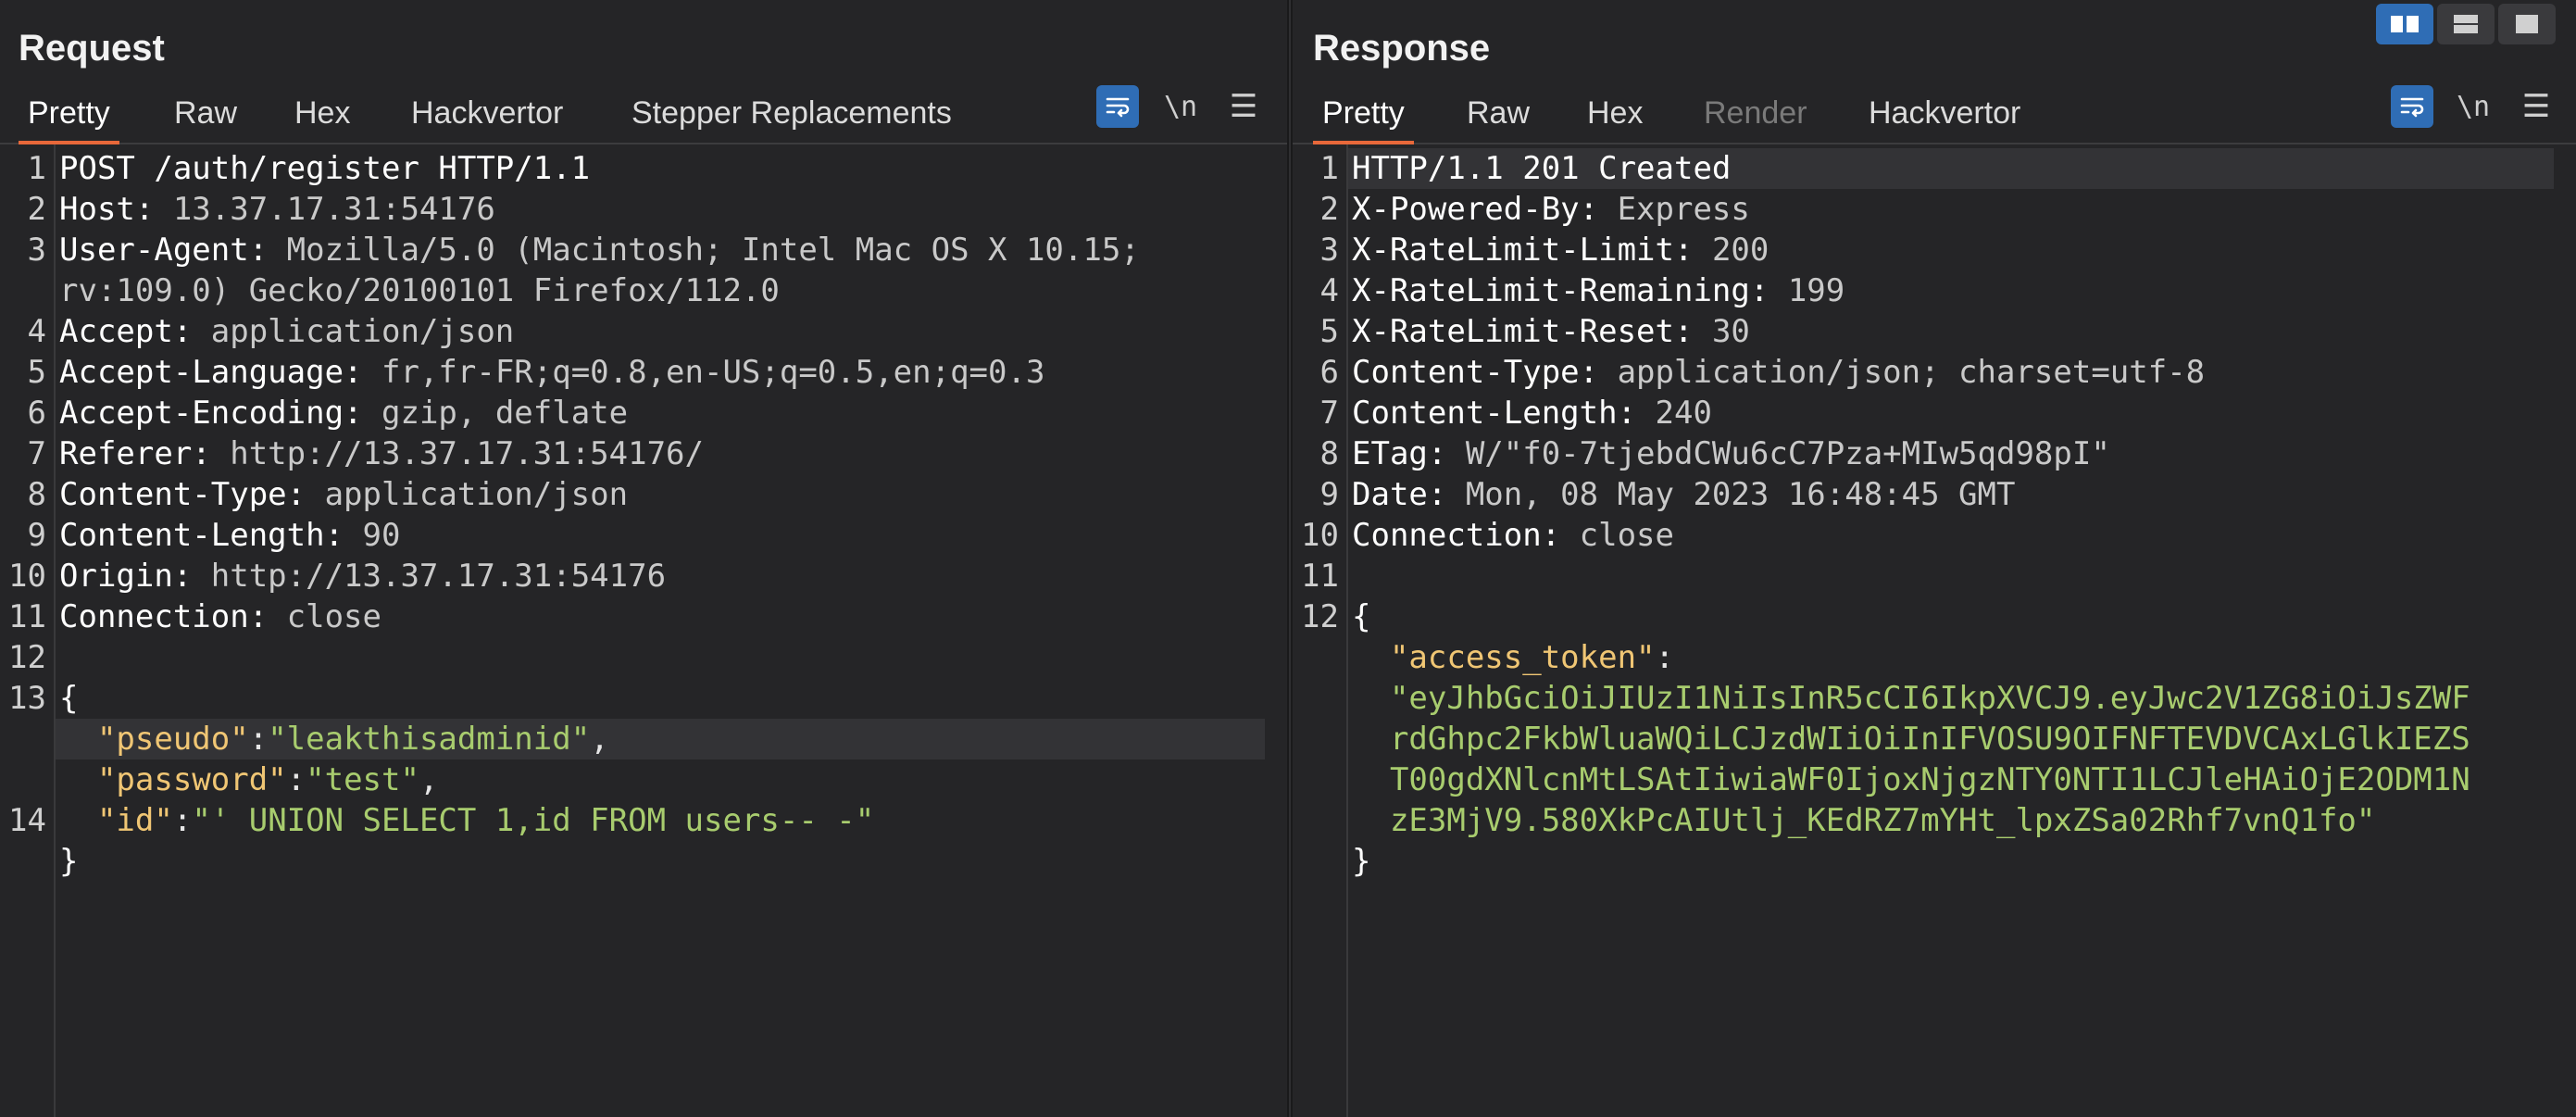 This screenshot has width=2576, height=1117. Describe the element at coordinates (1485, 372) in the screenshot. I see `header-name: Content-Type:` at that location.